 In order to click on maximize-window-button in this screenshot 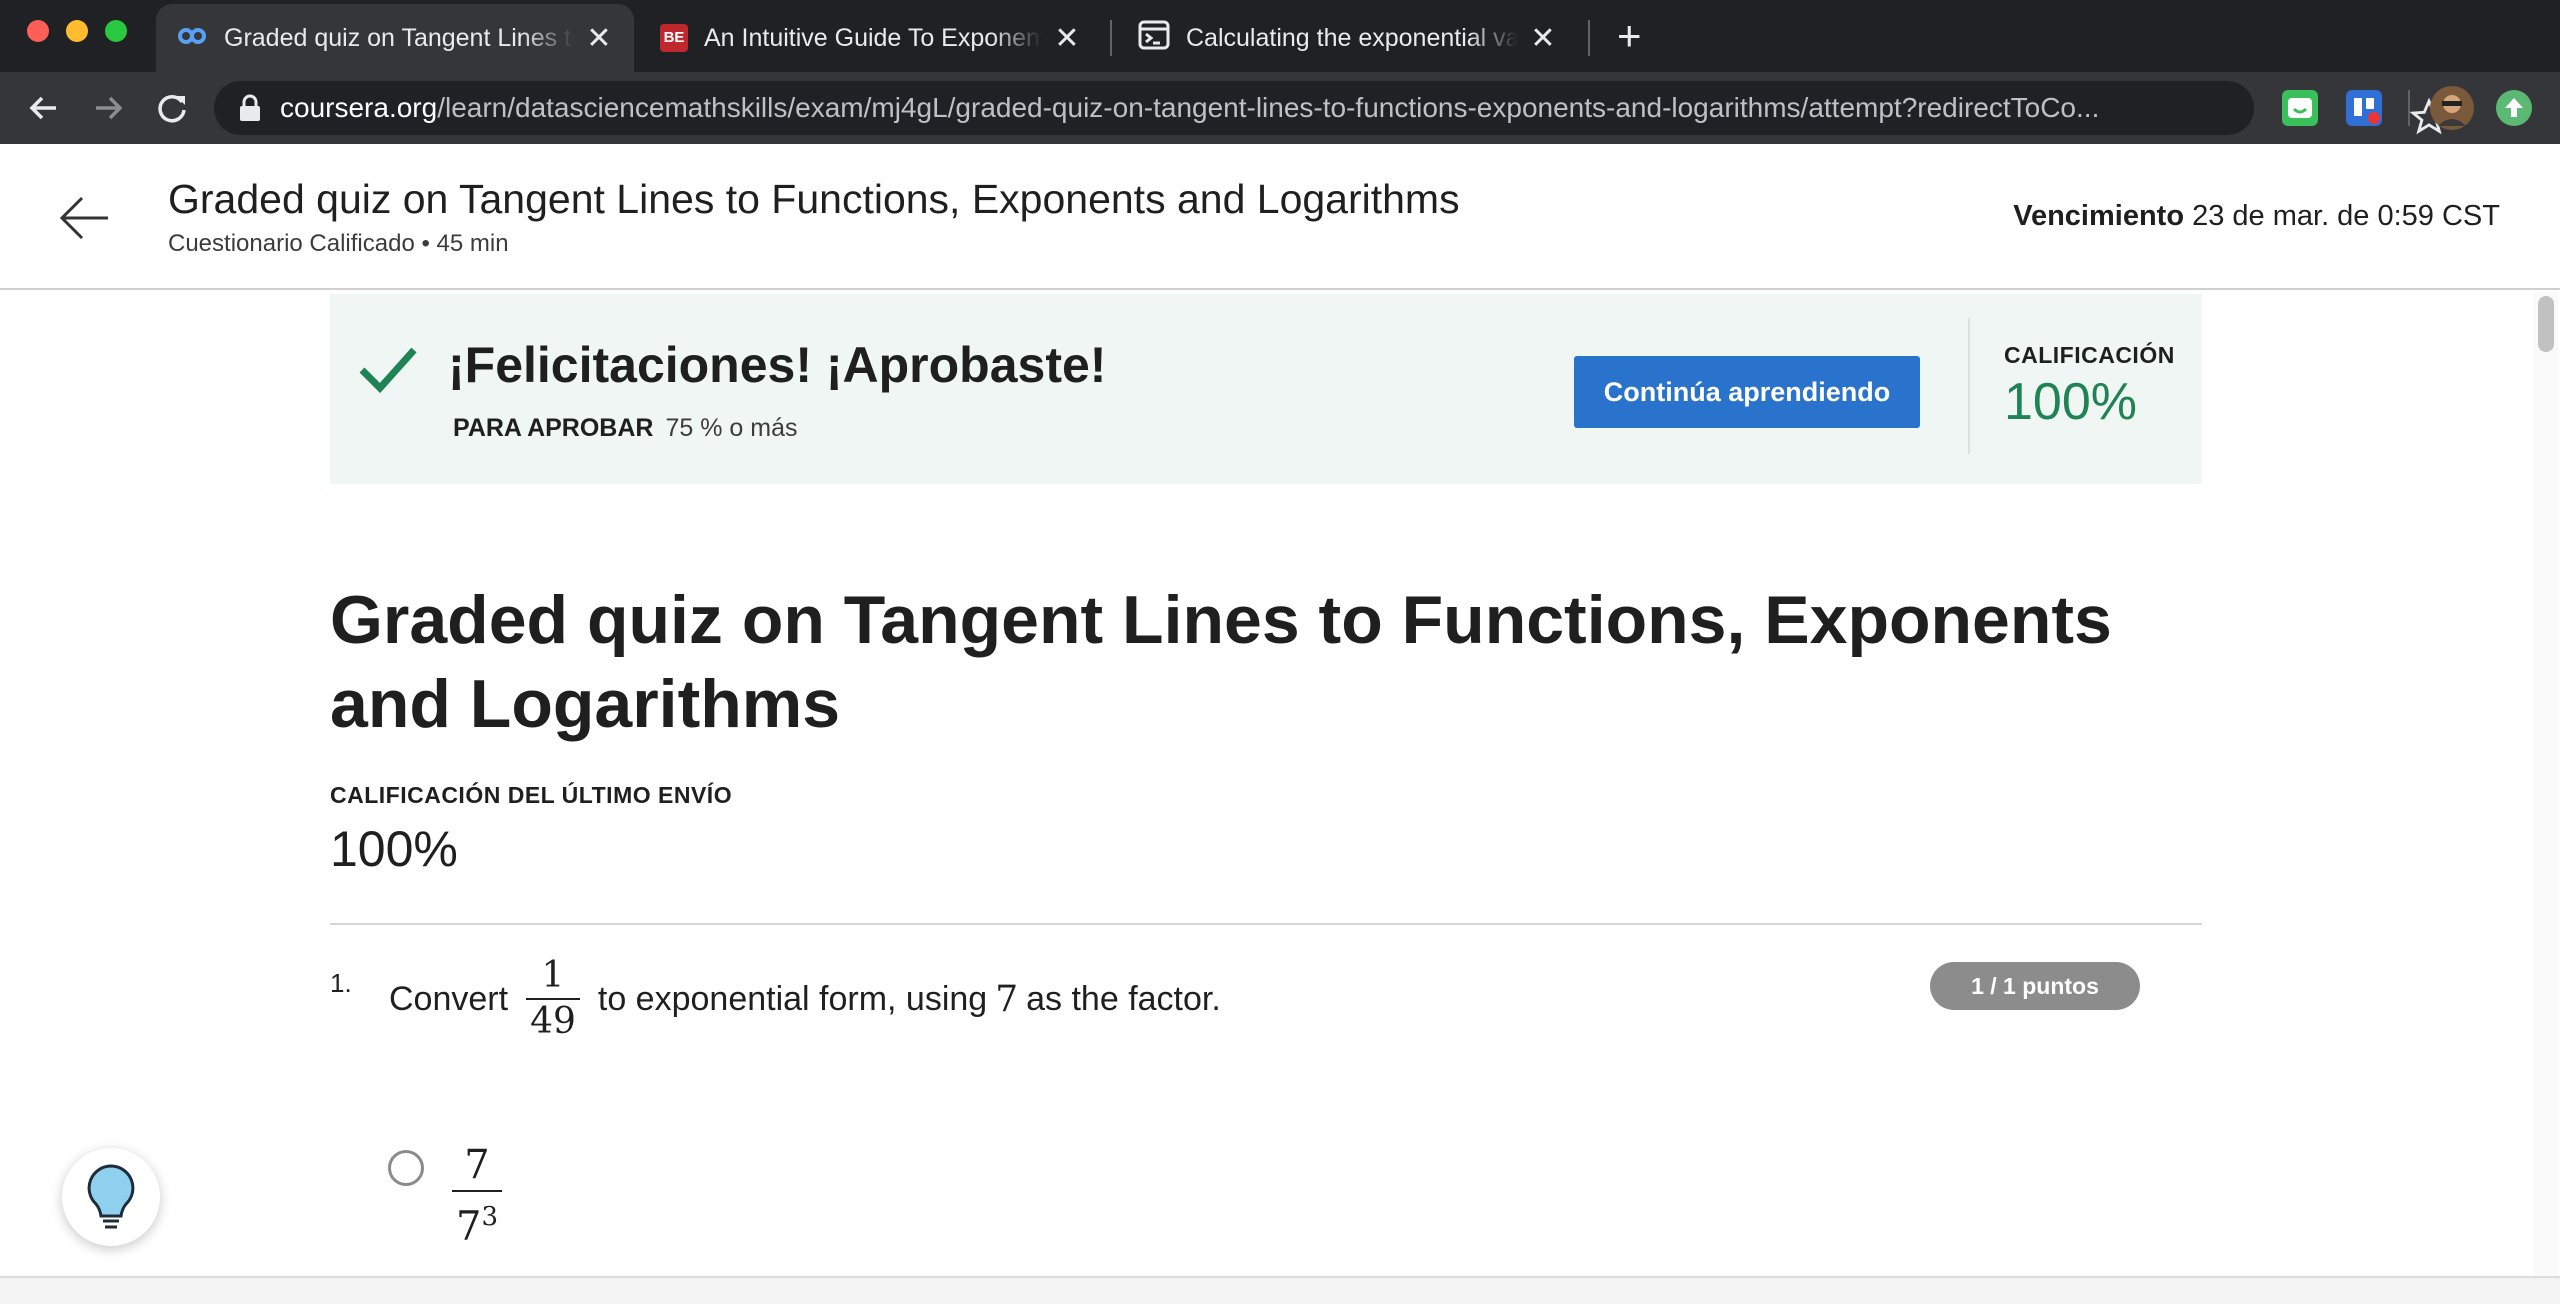, I will do `click(116, 31)`.